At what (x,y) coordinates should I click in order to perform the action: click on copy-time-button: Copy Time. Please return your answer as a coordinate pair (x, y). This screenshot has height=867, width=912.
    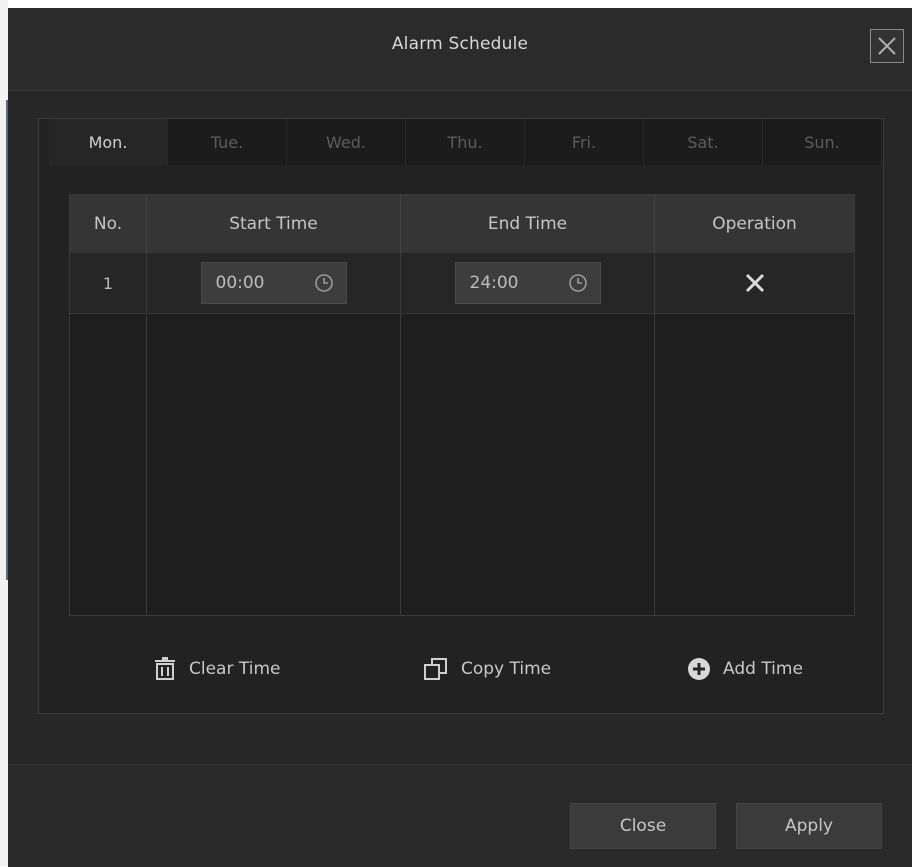
    Looking at the image, I should click on (487, 669).